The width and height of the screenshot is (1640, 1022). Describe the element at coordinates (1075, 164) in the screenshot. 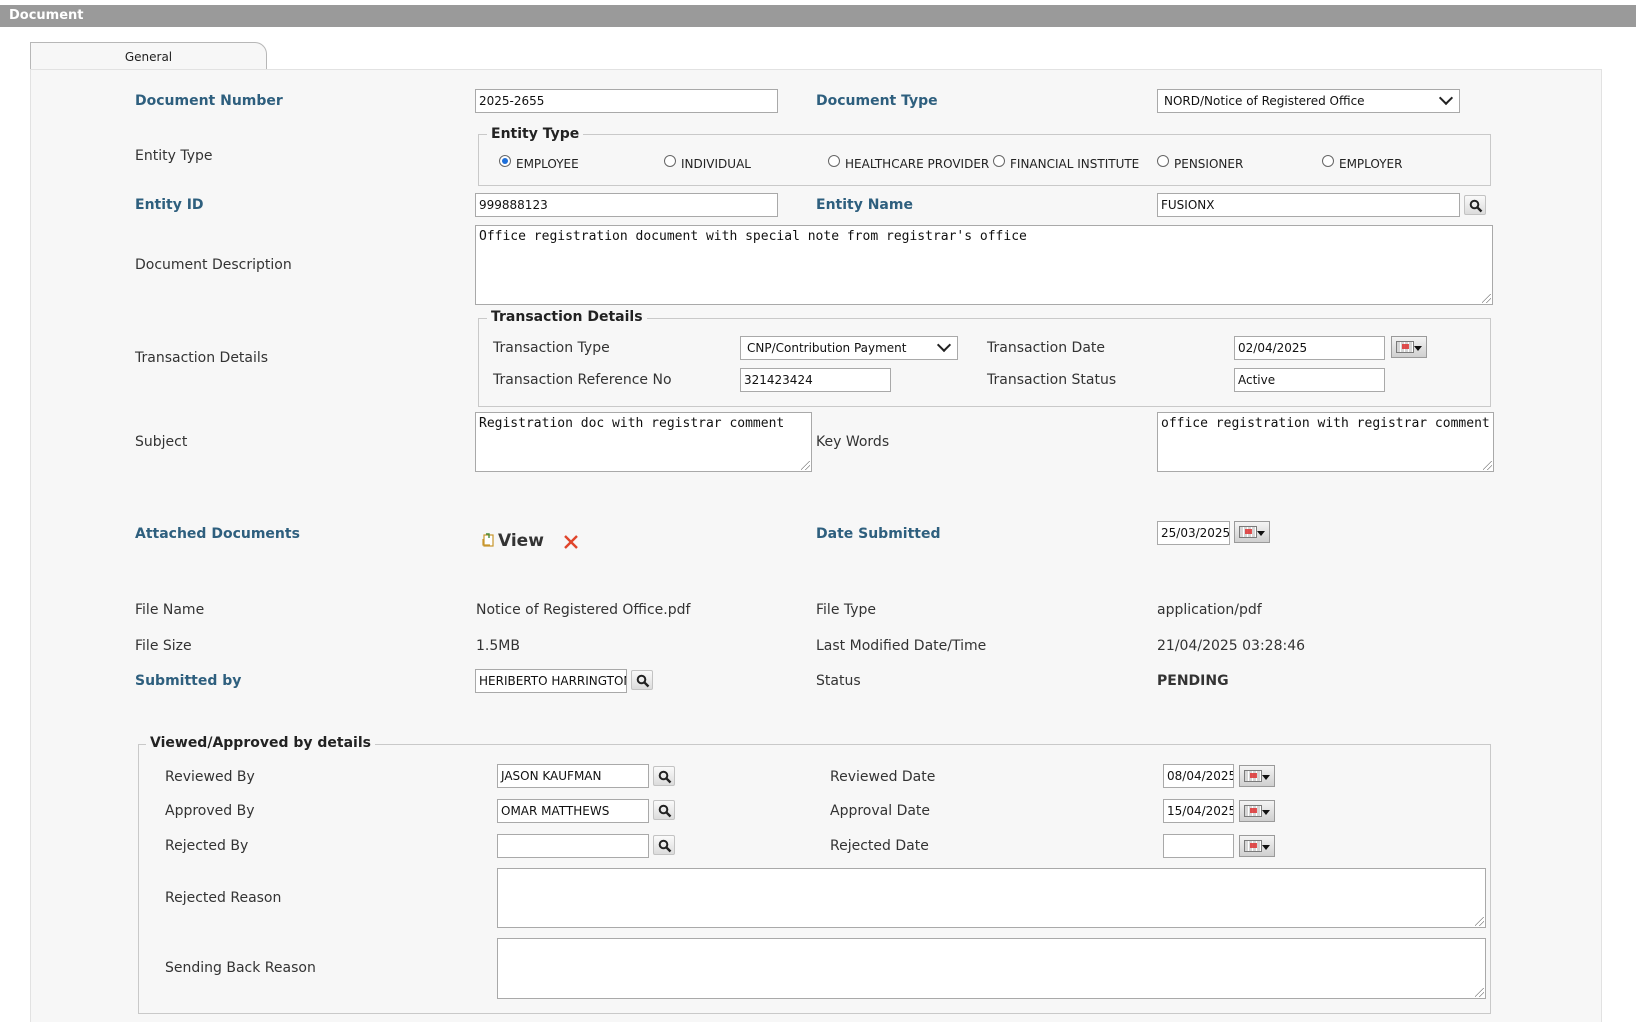

I see `radio-financial-institute-label: FINANCIAL INSTITUTE` at that location.